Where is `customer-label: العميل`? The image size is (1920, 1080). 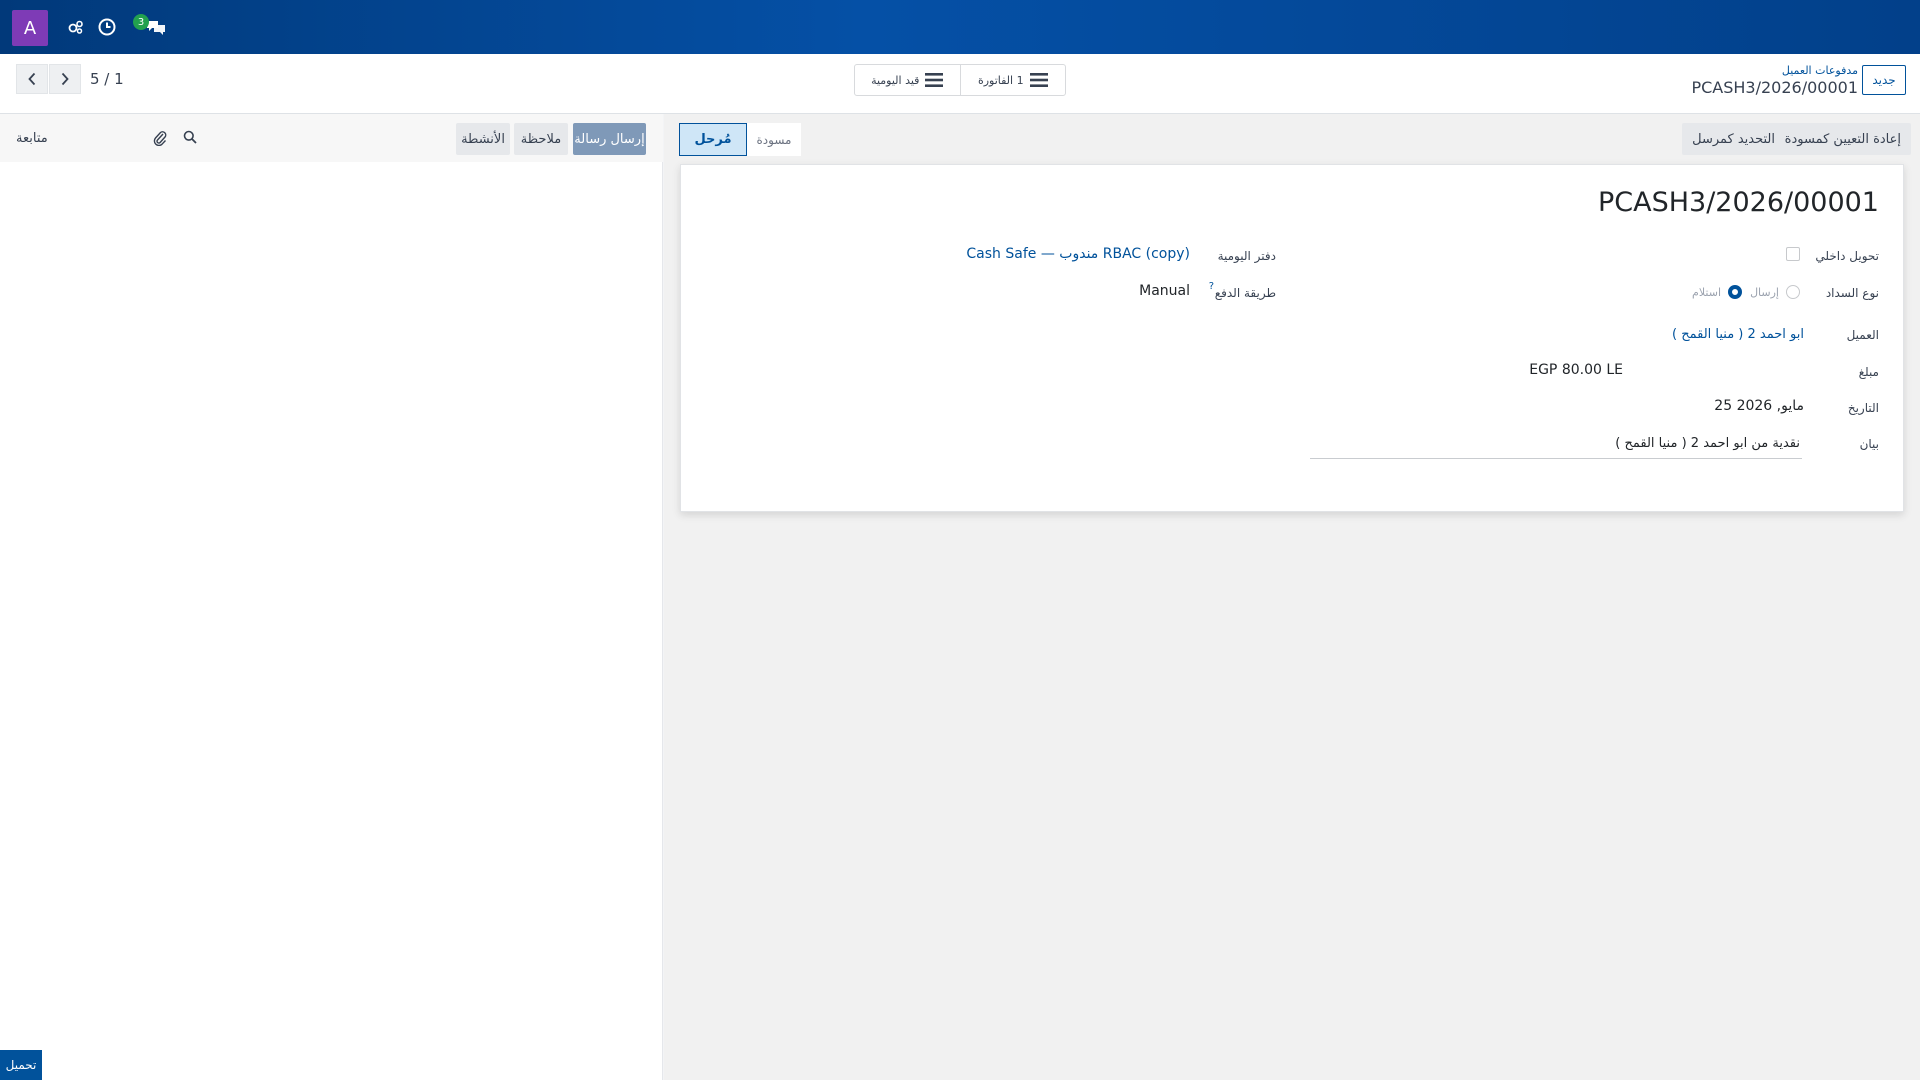 customer-label: العميل is located at coordinates (1862, 335).